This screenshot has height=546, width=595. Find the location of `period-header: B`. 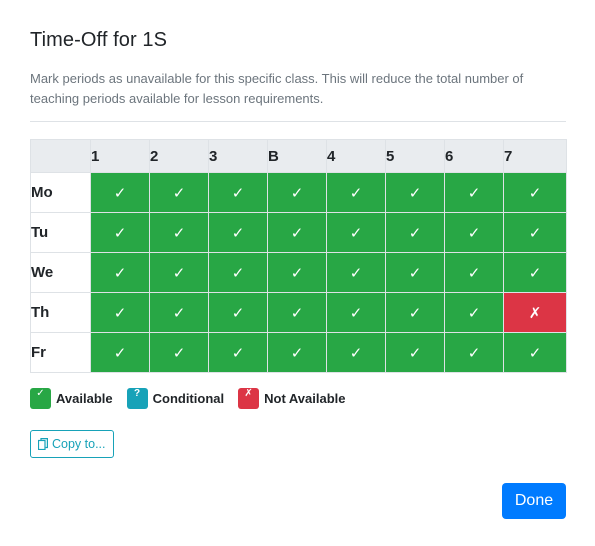

period-header: B is located at coordinates (297, 156).